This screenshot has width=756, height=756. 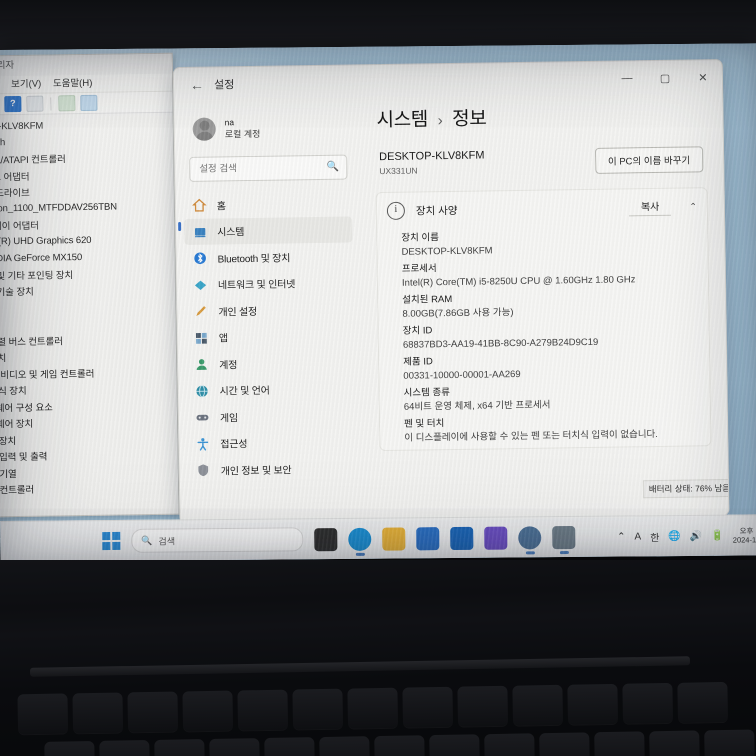 What do you see at coordinates (462, 538) in the screenshot?
I see `outlook-icon` at bounding box center [462, 538].